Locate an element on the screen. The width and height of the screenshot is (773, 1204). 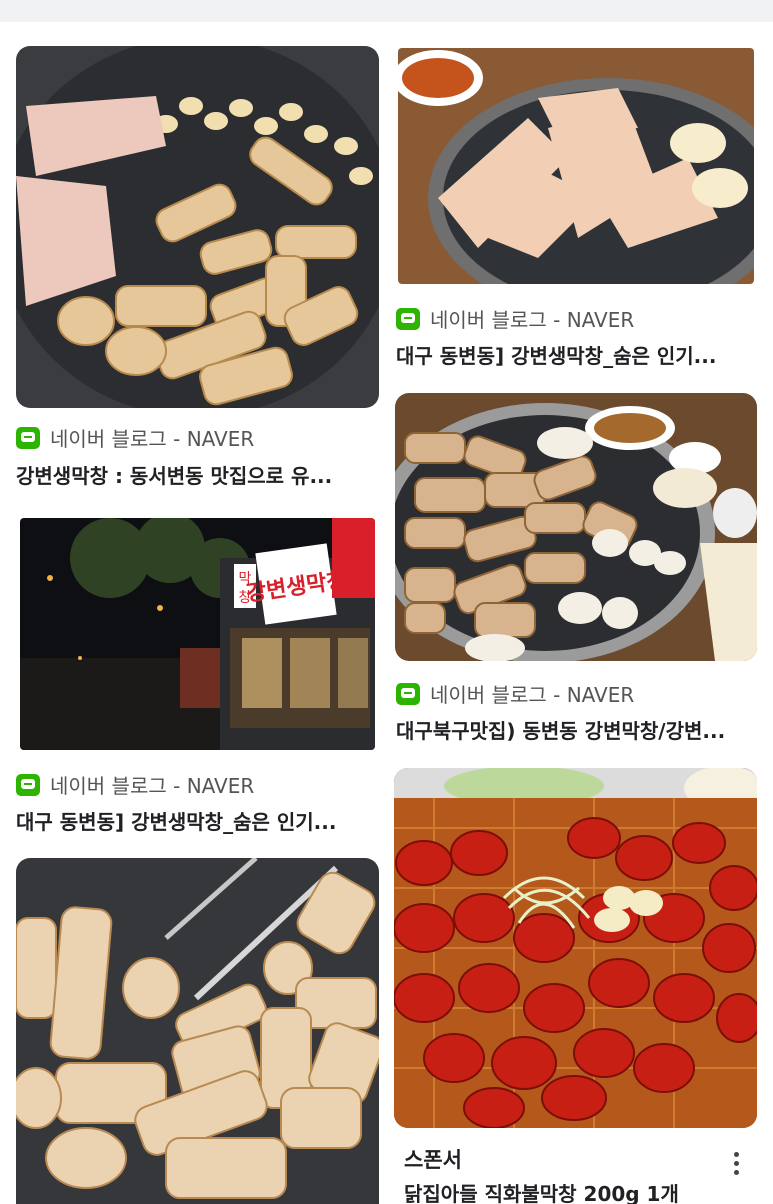
spicy-makchang-photo is located at coordinates (575, 948).